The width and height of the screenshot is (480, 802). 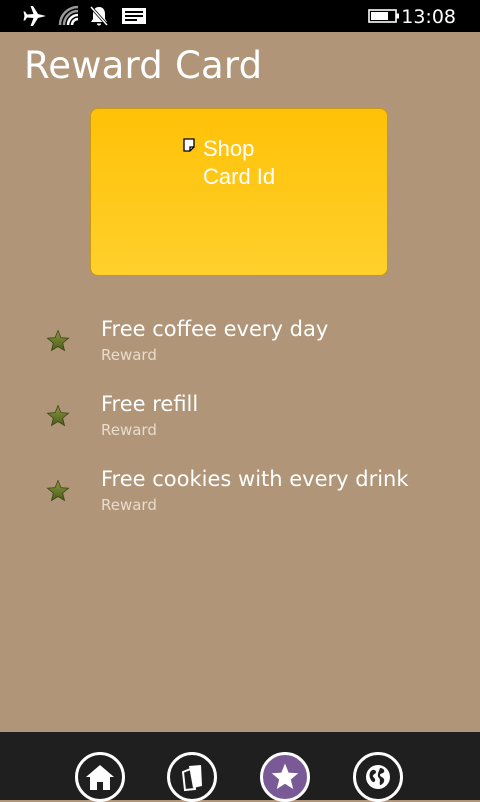 I want to click on home-icon, so click(x=100, y=777).